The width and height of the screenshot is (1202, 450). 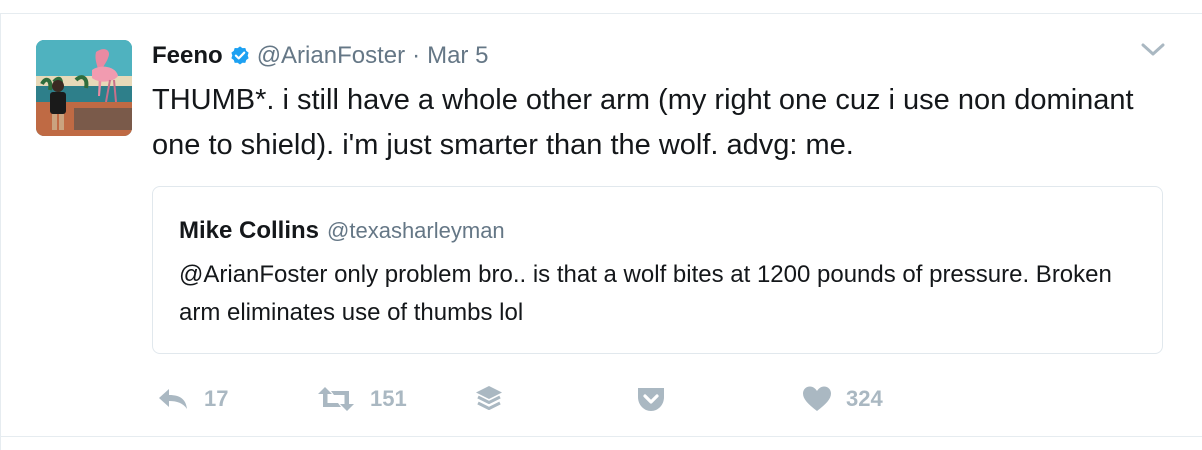 I want to click on author-name: Feeno, so click(x=187, y=56).